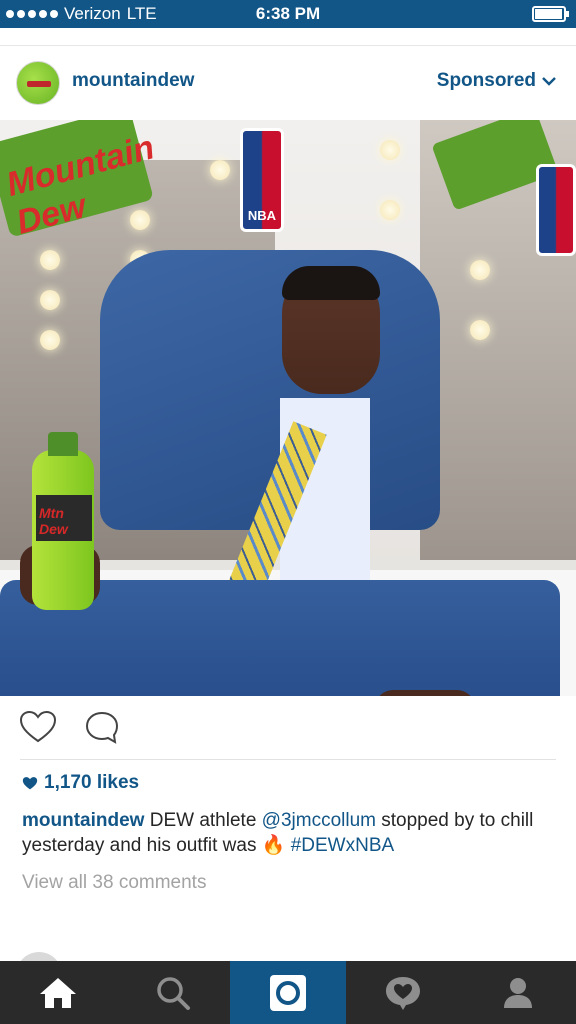  Describe the element at coordinates (288, 728) in the screenshot. I see `post-actions` at that location.